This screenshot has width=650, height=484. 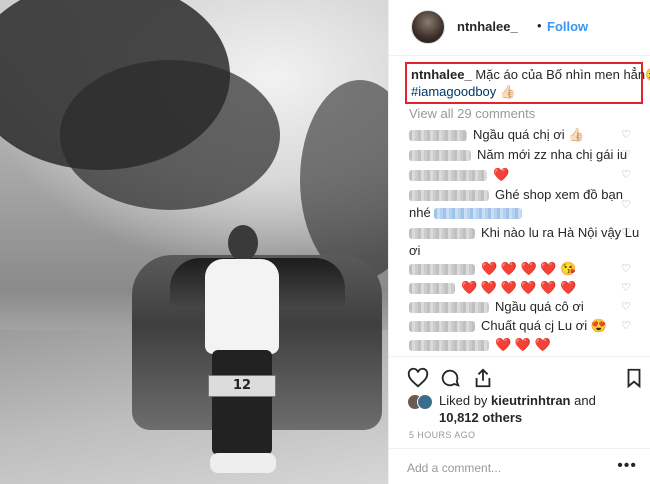 What do you see at coordinates (539, 306) in the screenshot?
I see `comment-text: Ngầu quá cô ơi` at bounding box center [539, 306].